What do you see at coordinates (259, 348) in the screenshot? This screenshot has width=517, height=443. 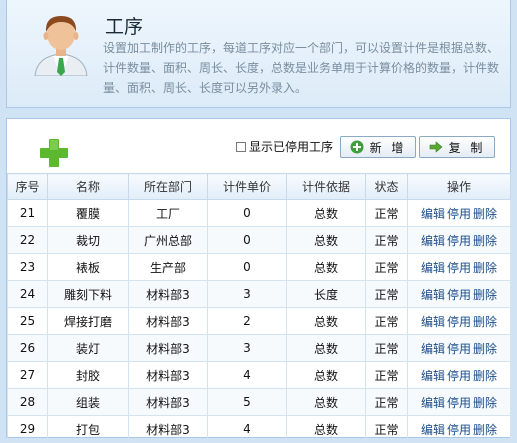 I see `table-row: 26 装灯 材料部3 3 总数 正常 编辑 停用 删除` at bounding box center [259, 348].